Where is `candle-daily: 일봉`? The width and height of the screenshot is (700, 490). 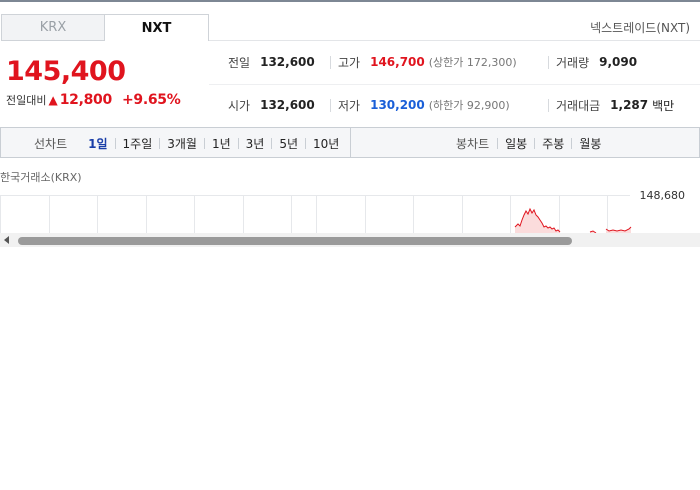 candle-daily: 일봉 is located at coordinates (516, 143).